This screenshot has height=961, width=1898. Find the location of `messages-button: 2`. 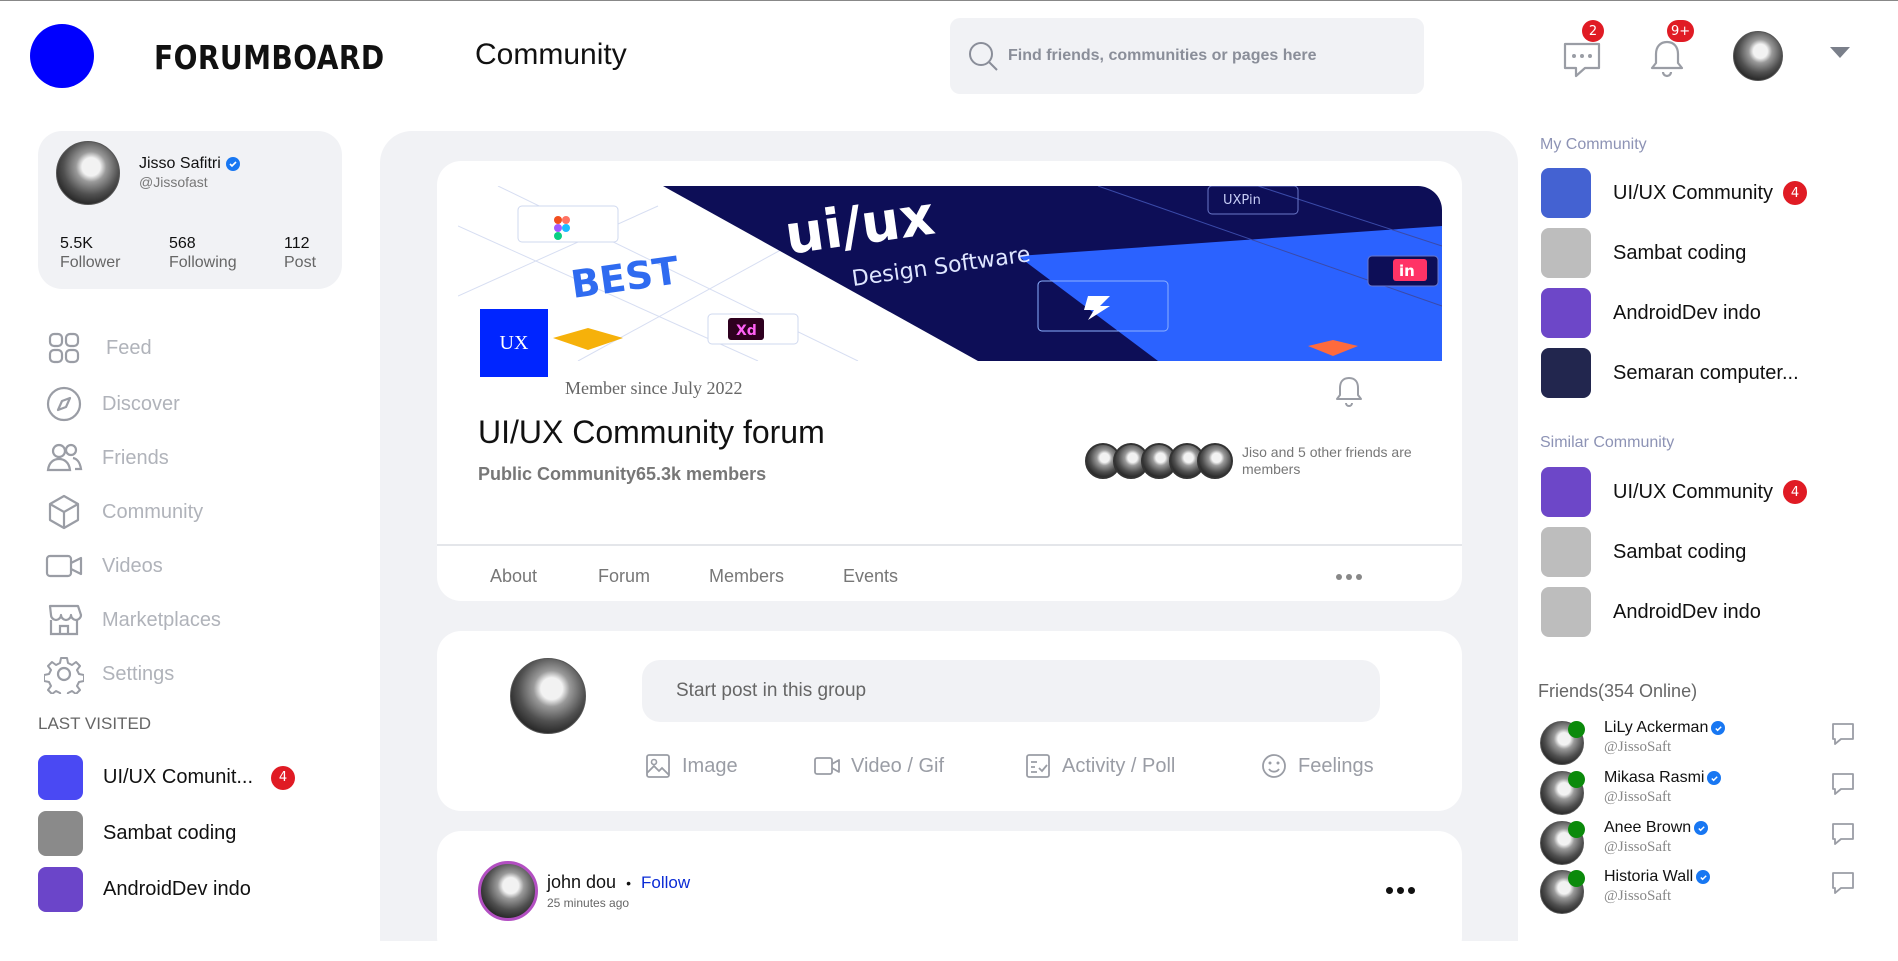

messages-button: 2 is located at coordinates (1582, 50).